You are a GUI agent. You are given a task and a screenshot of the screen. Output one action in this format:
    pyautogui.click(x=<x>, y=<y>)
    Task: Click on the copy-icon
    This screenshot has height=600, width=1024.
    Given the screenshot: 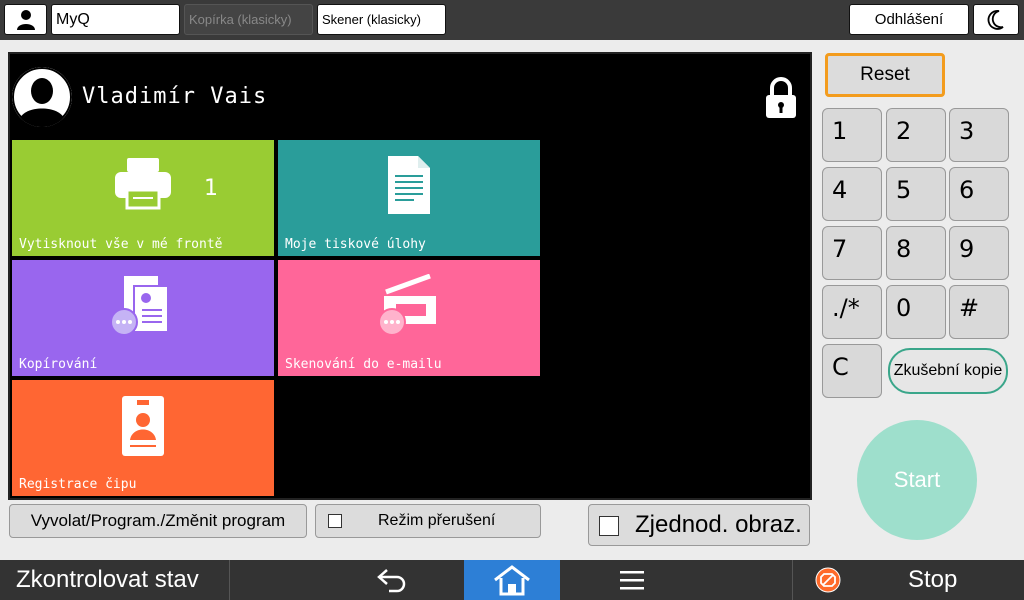 What is the action you would take?
    pyautogui.click(x=139, y=306)
    